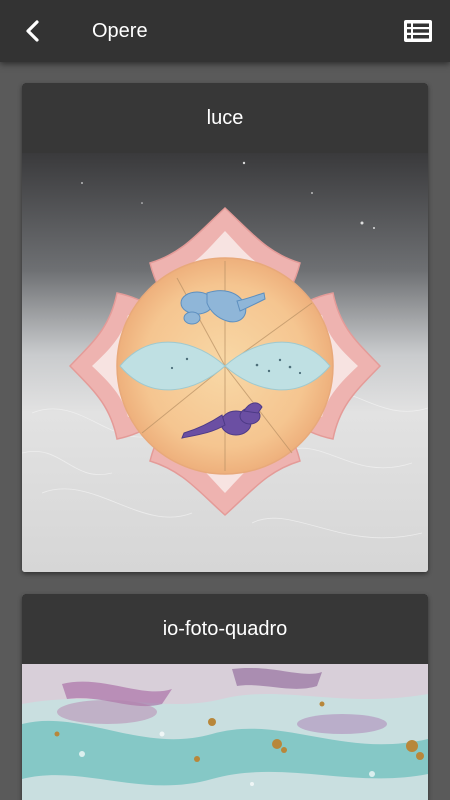 The image size is (450, 800). I want to click on page-title: Opere, so click(120, 31).